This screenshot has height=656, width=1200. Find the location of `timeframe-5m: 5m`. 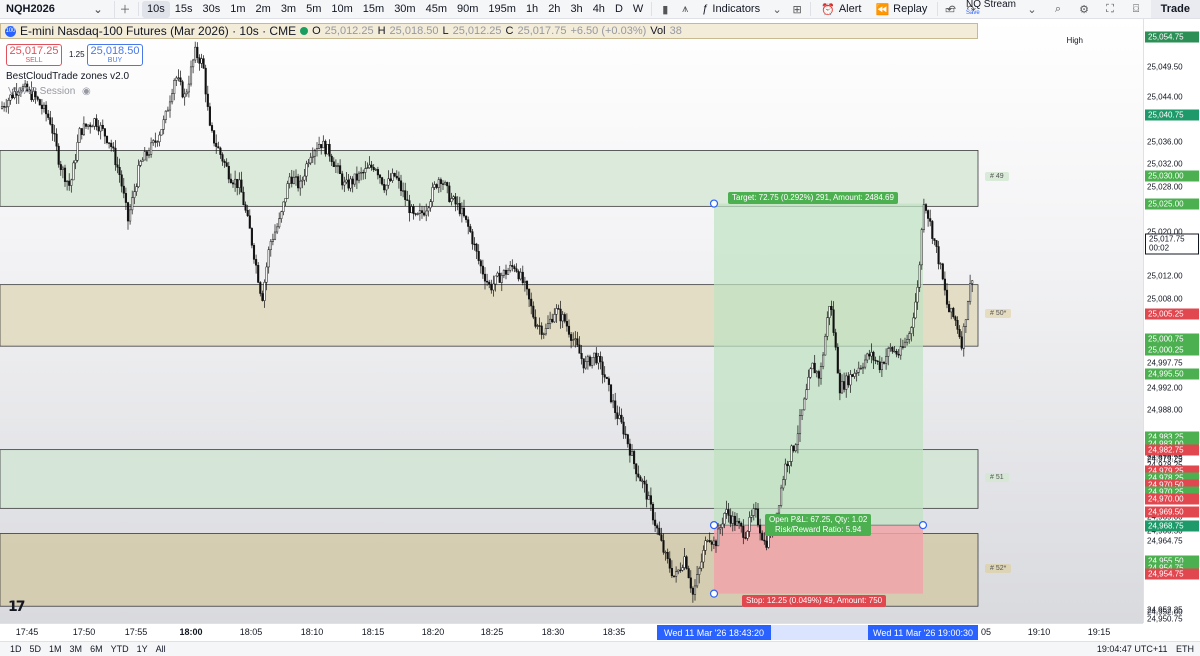

timeframe-5m: 5m is located at coordinates (313, 9).